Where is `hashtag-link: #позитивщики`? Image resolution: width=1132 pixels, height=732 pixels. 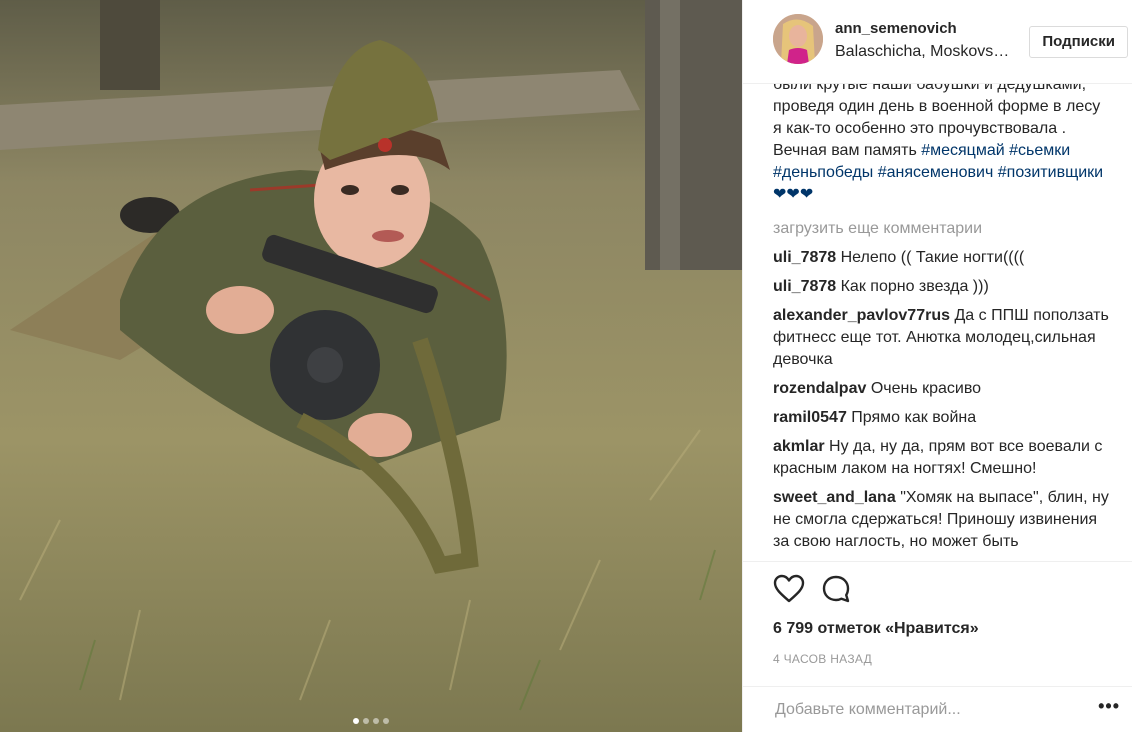 hashtag-link: #позитивщики is located at coordinates (1050, 172).